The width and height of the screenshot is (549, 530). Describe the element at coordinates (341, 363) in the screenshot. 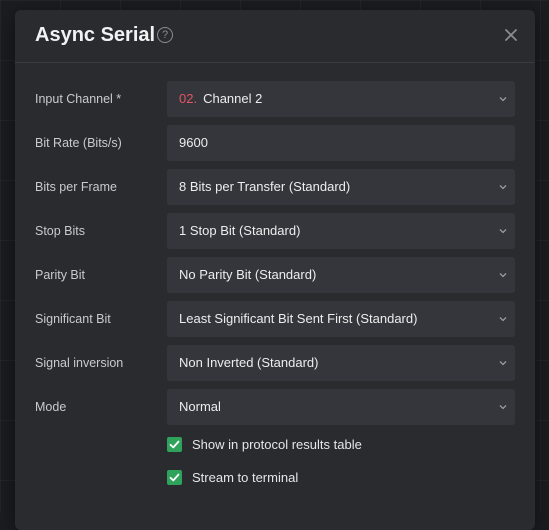

I see `signal-inversion-select: Non Inverted (Standard)` at that location.